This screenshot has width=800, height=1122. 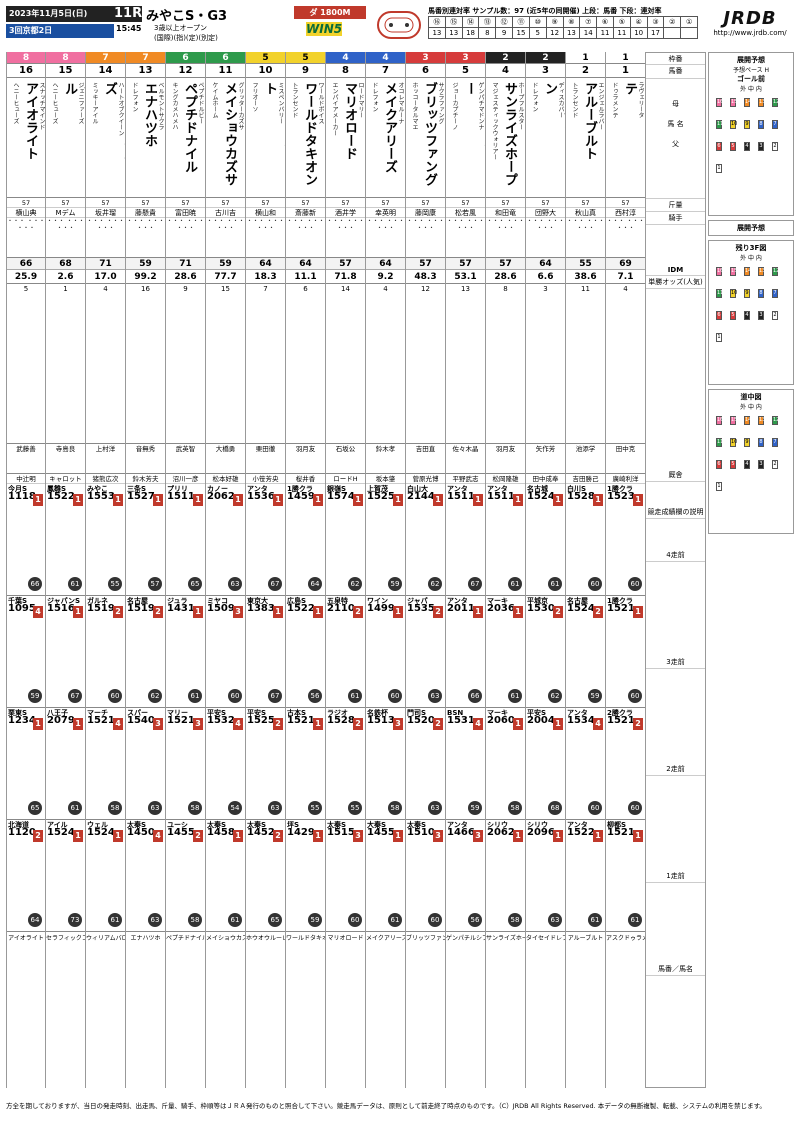 What do you see at coordinates (425, 764) in the screenshot?
I see `past-race: 門司S 1520 2 63` at bounding box center [425, 764].